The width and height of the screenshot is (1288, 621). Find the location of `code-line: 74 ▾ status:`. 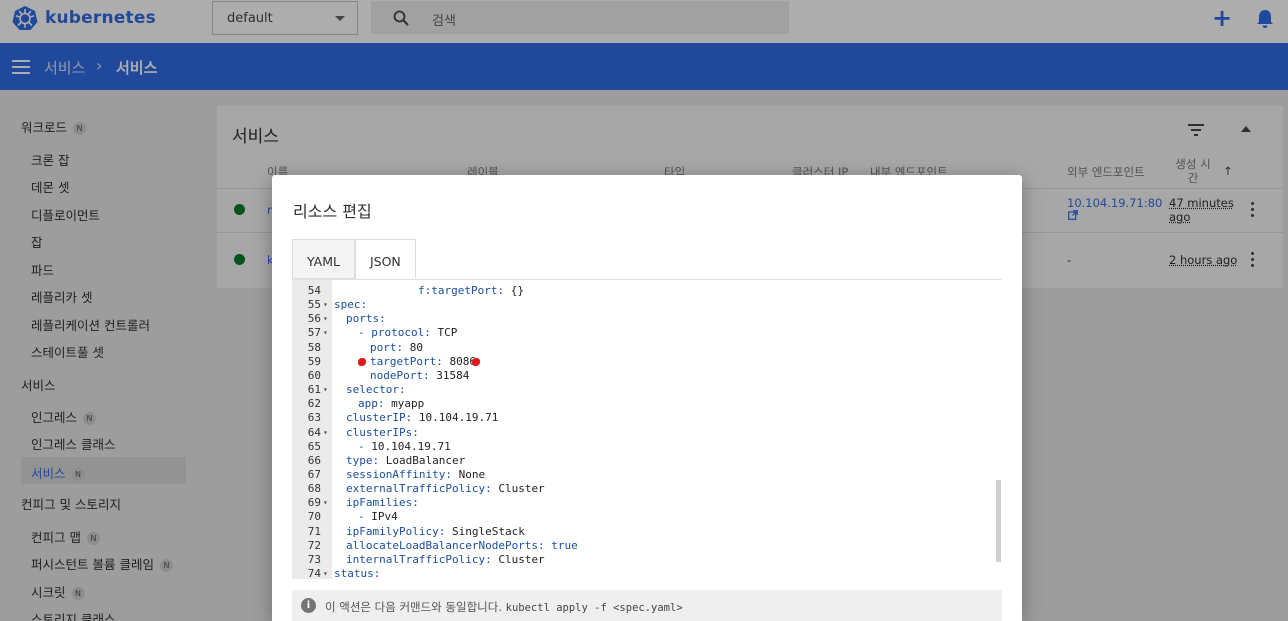

code-line: 74 ▾ status: is located at coordinates (642, 573).